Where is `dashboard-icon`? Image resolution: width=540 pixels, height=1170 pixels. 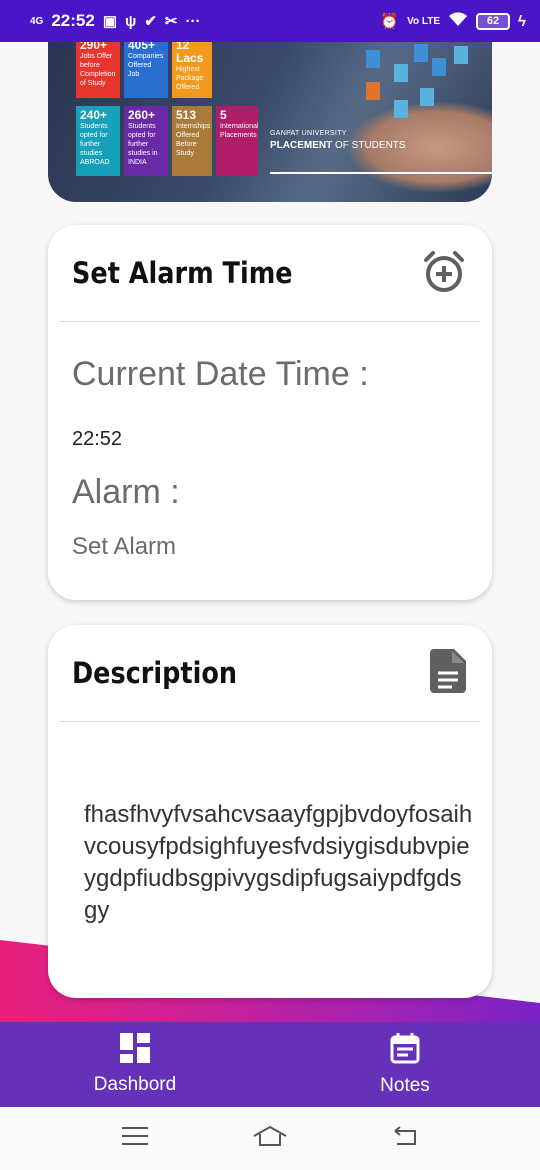
dashboard-icon is located at coordinates (135, 1050).